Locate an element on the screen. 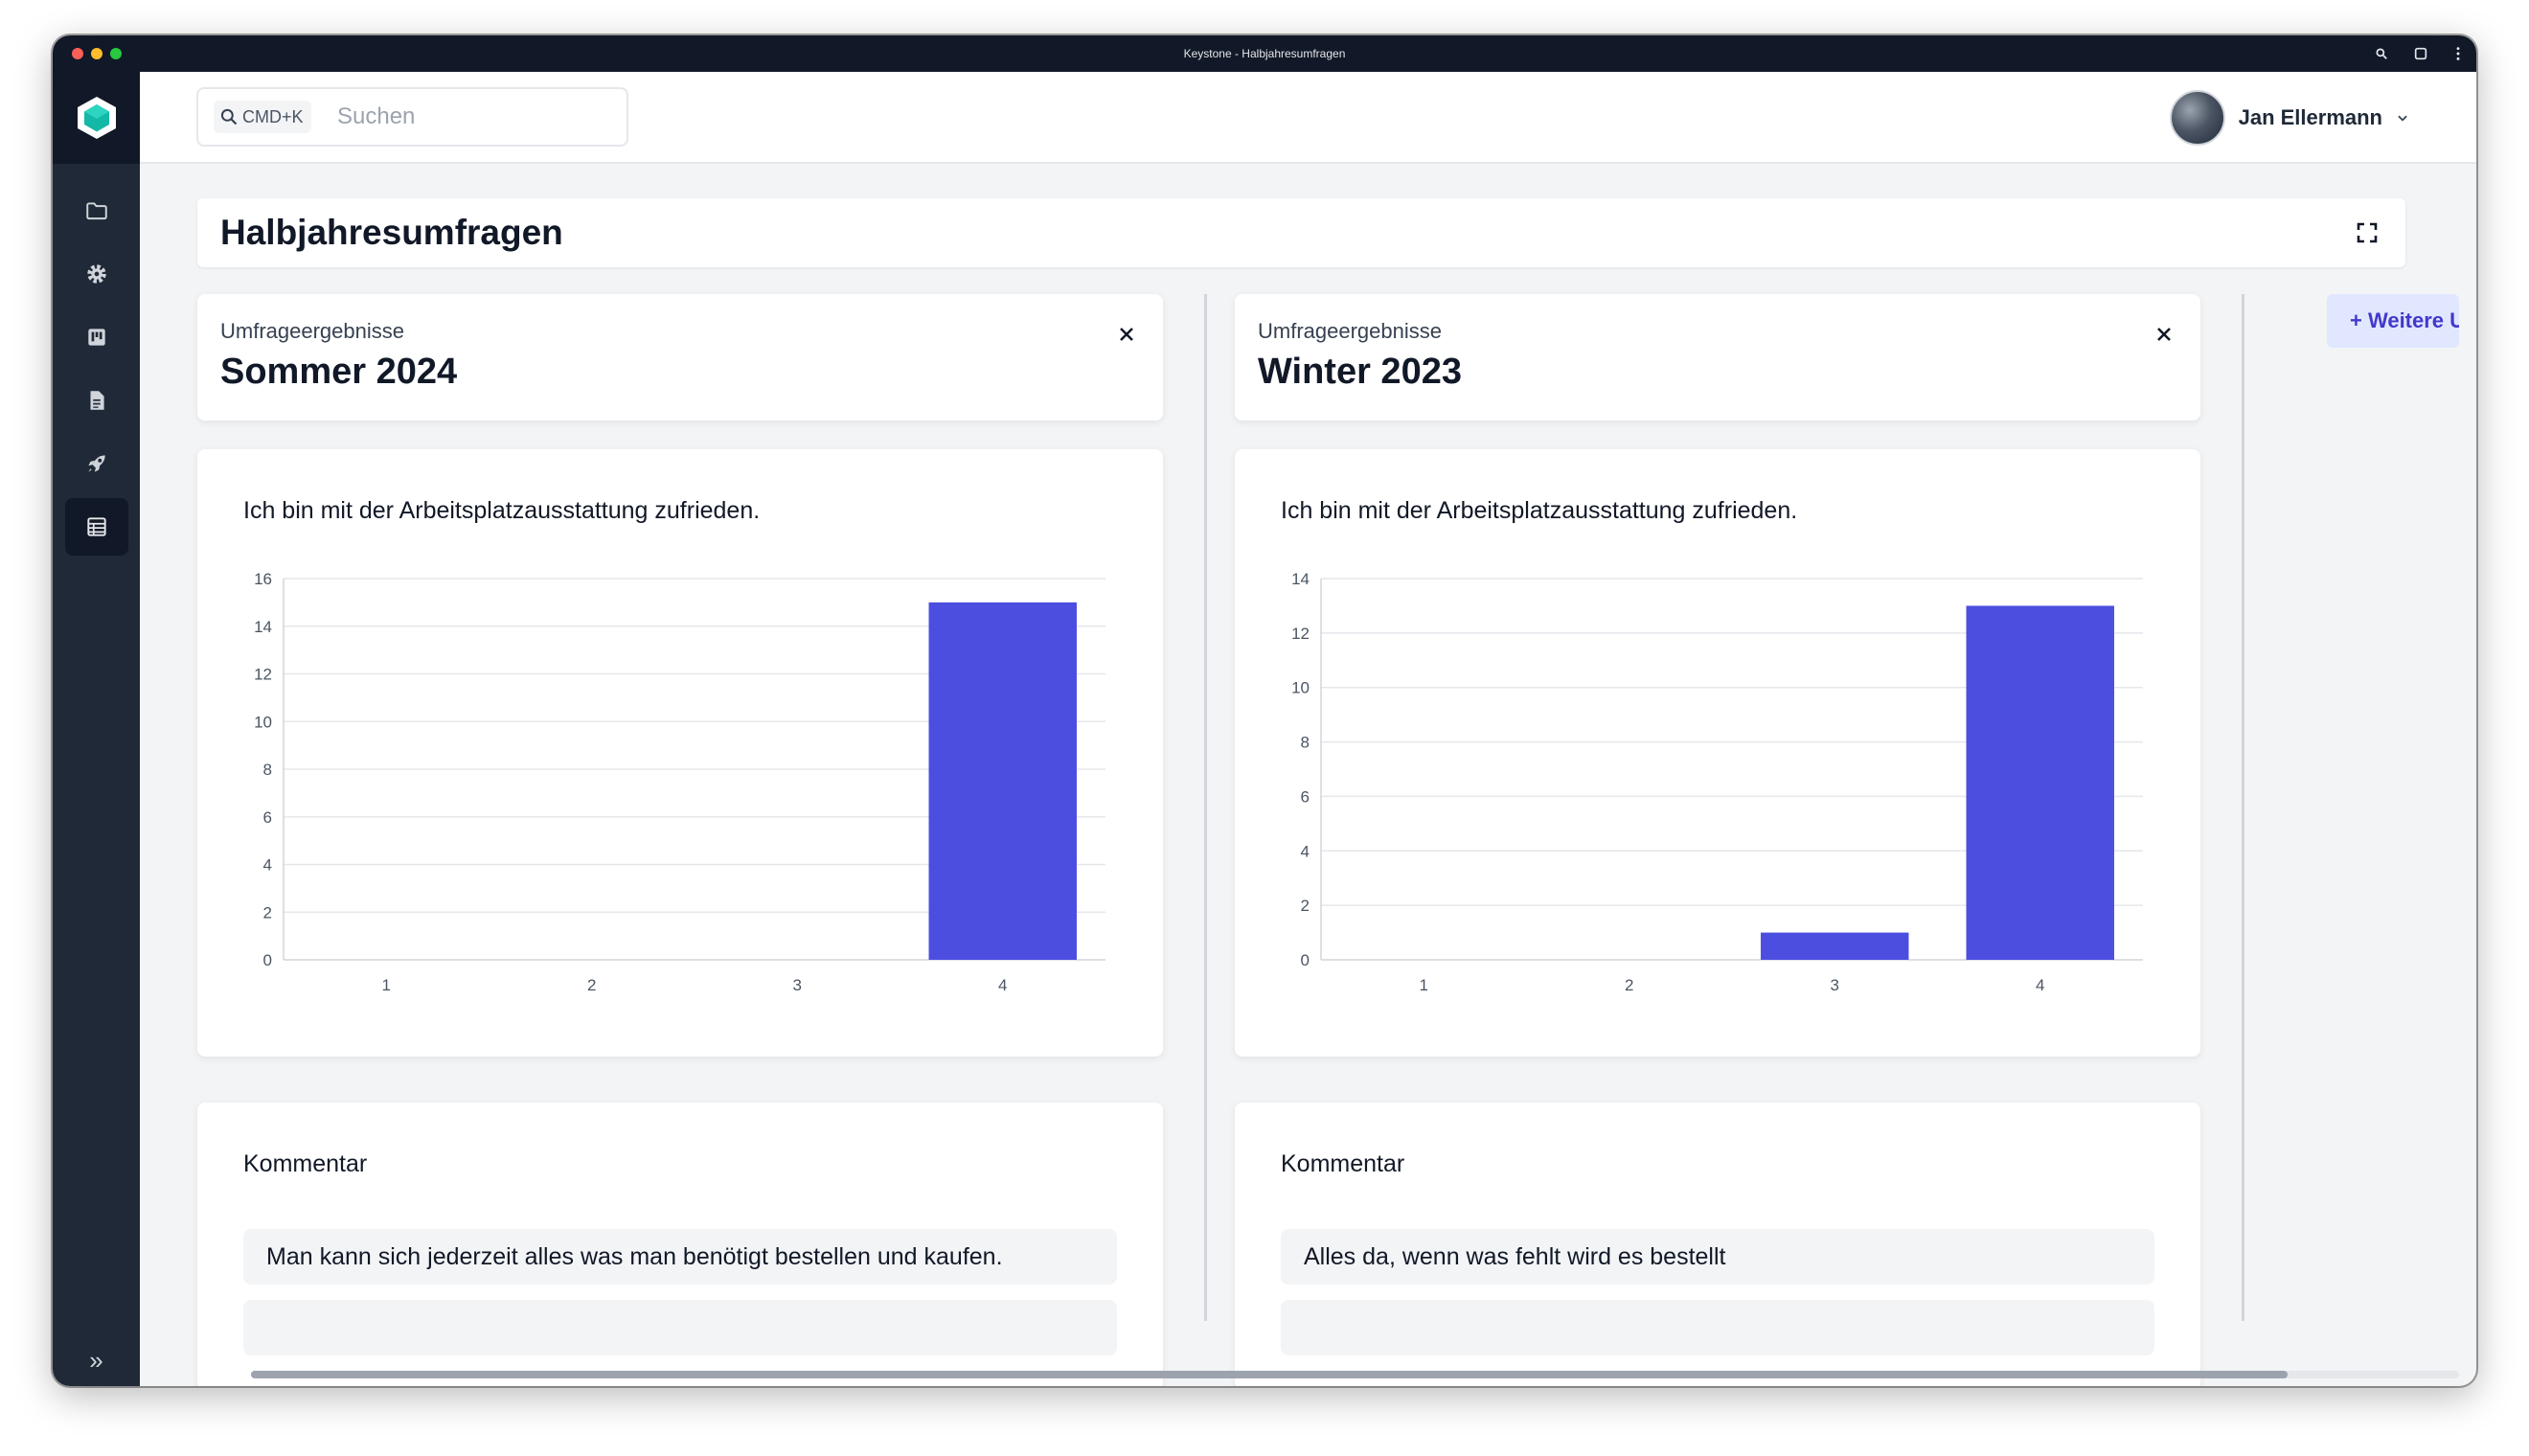 The height and width of the screenshot is (1456, 2529). folder-icon is located at coordinates (97, 211).